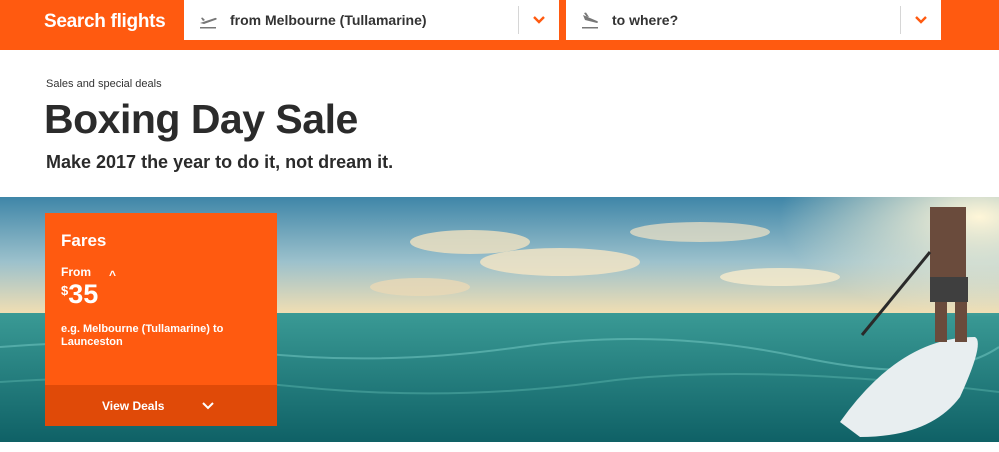 The image size is (999, 452). What do you see at coordinates (105, 21) in the screenshot?
I see `search-flights-title: Search flights` at bounding box center [105, 21].